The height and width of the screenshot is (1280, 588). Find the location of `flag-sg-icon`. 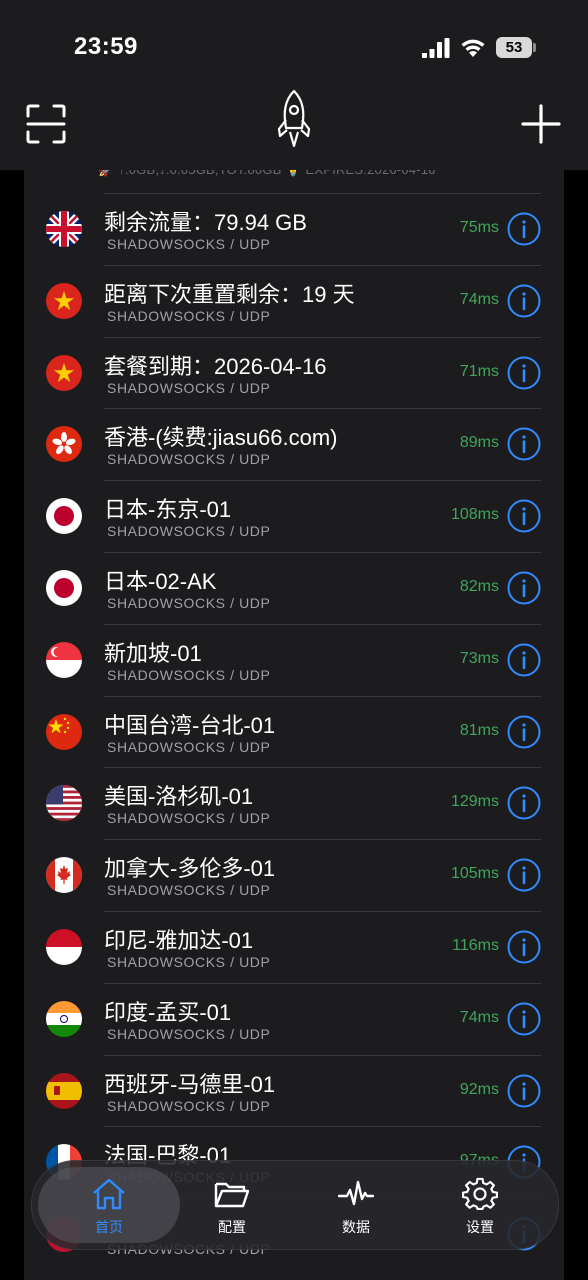

flag-sg-icon is located at coordinates (64, 659).